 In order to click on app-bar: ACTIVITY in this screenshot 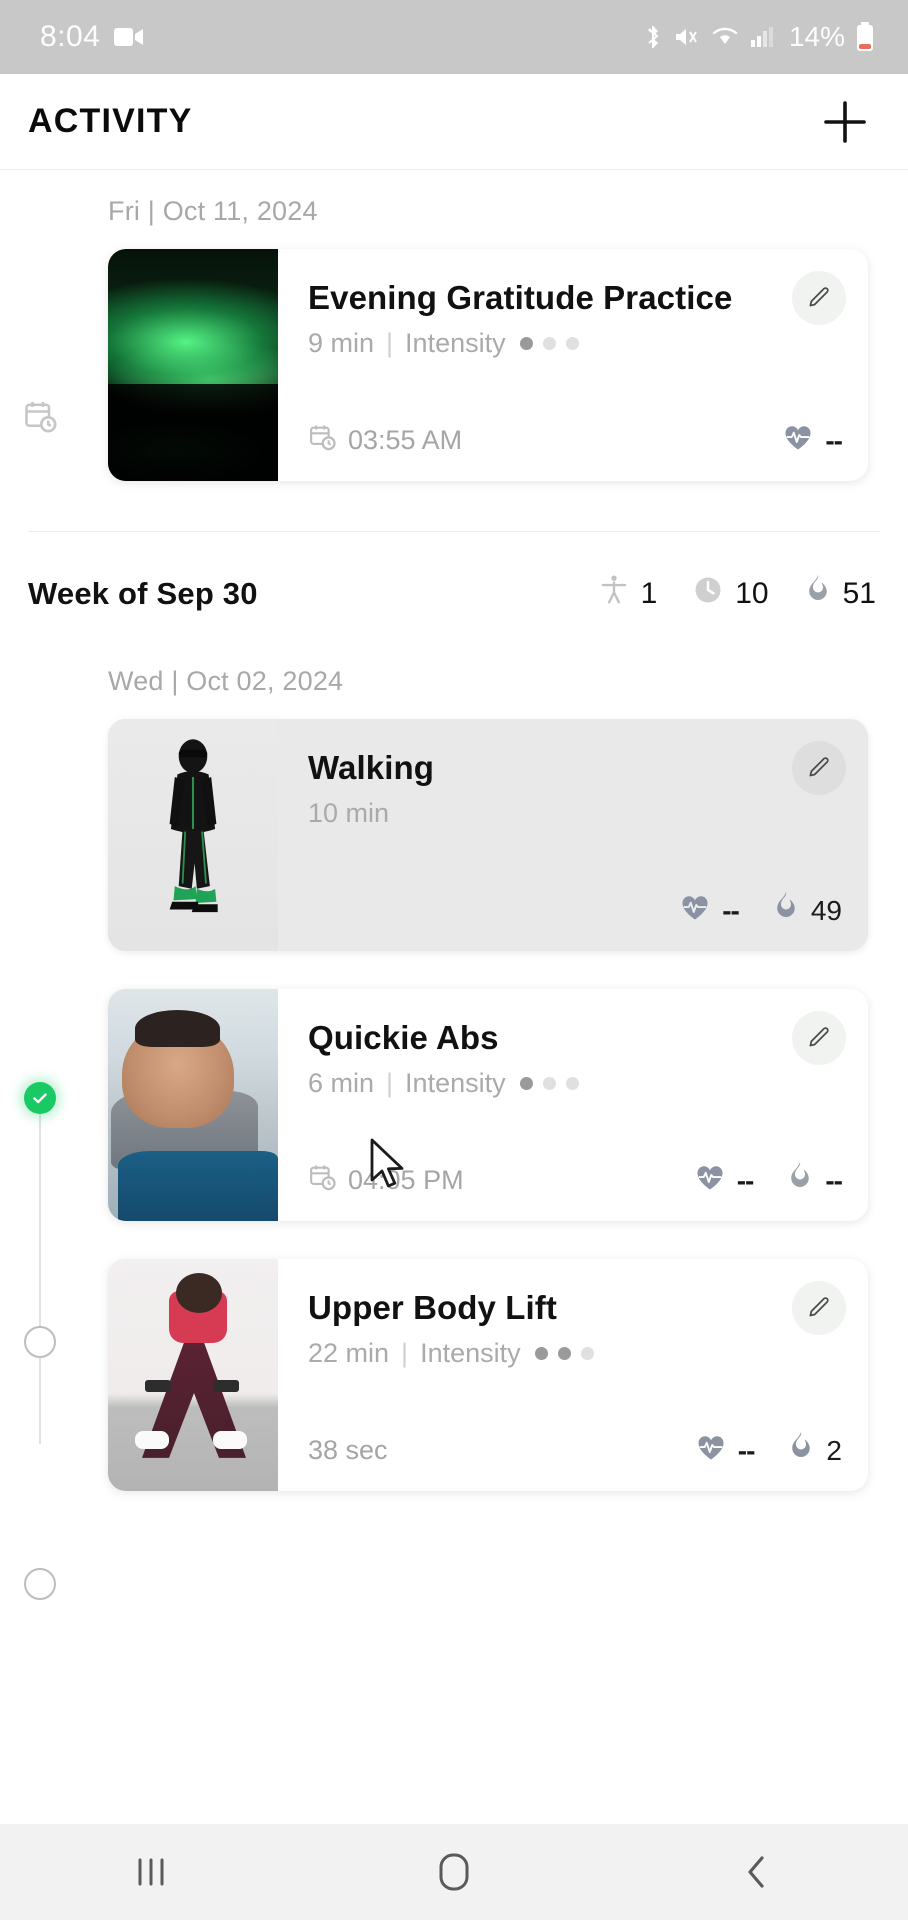, I will do `click(454, 122)`.